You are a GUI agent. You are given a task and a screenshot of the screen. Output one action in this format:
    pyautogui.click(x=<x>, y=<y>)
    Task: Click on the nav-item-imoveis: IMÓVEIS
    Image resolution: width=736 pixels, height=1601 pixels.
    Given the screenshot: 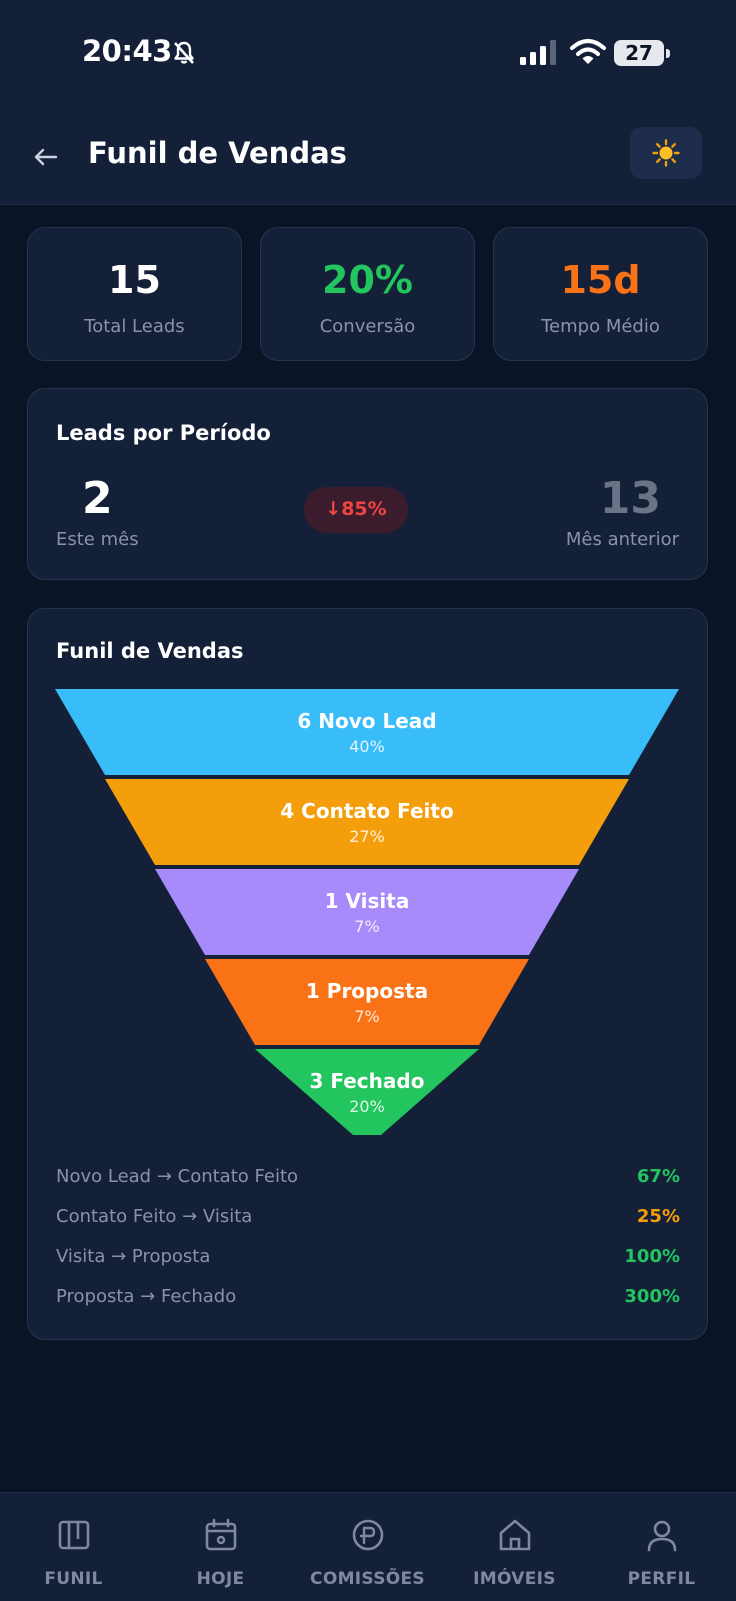 What is the action you would take?
    pyautogui.click(x=514, y=1547)
    